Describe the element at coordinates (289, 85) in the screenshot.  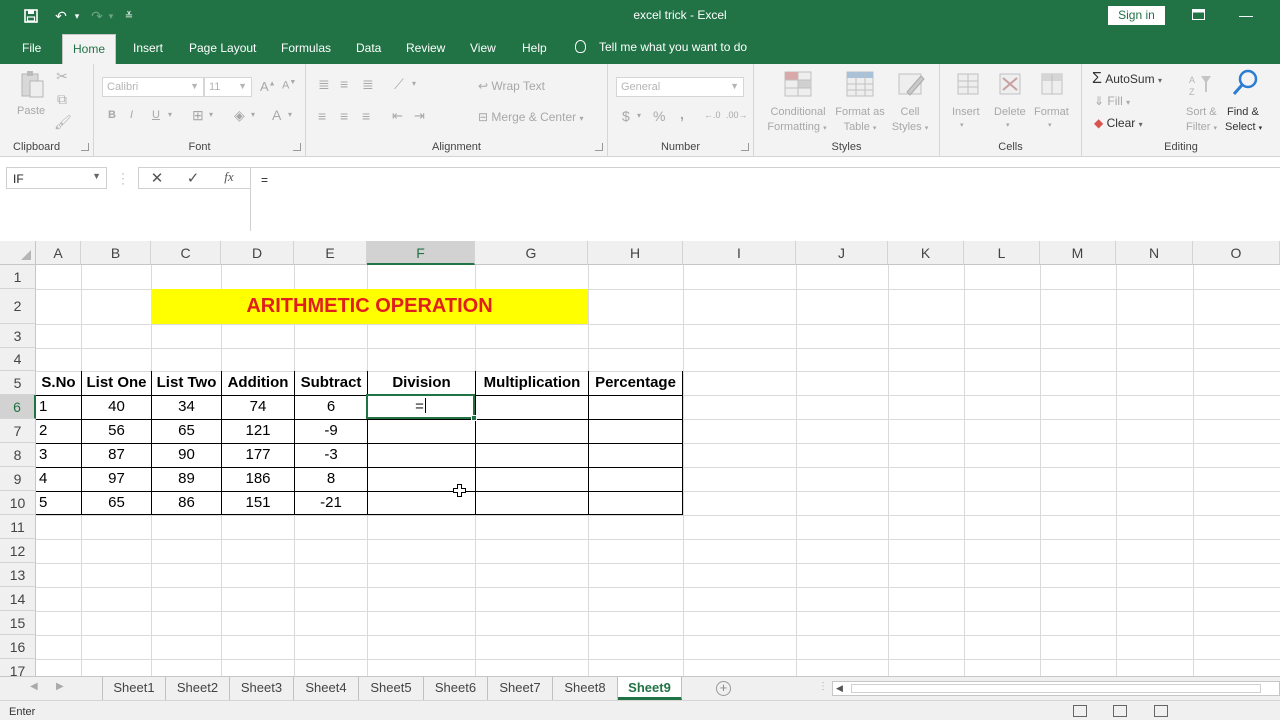
I see `decrease-font-icon: A▼` at that location.